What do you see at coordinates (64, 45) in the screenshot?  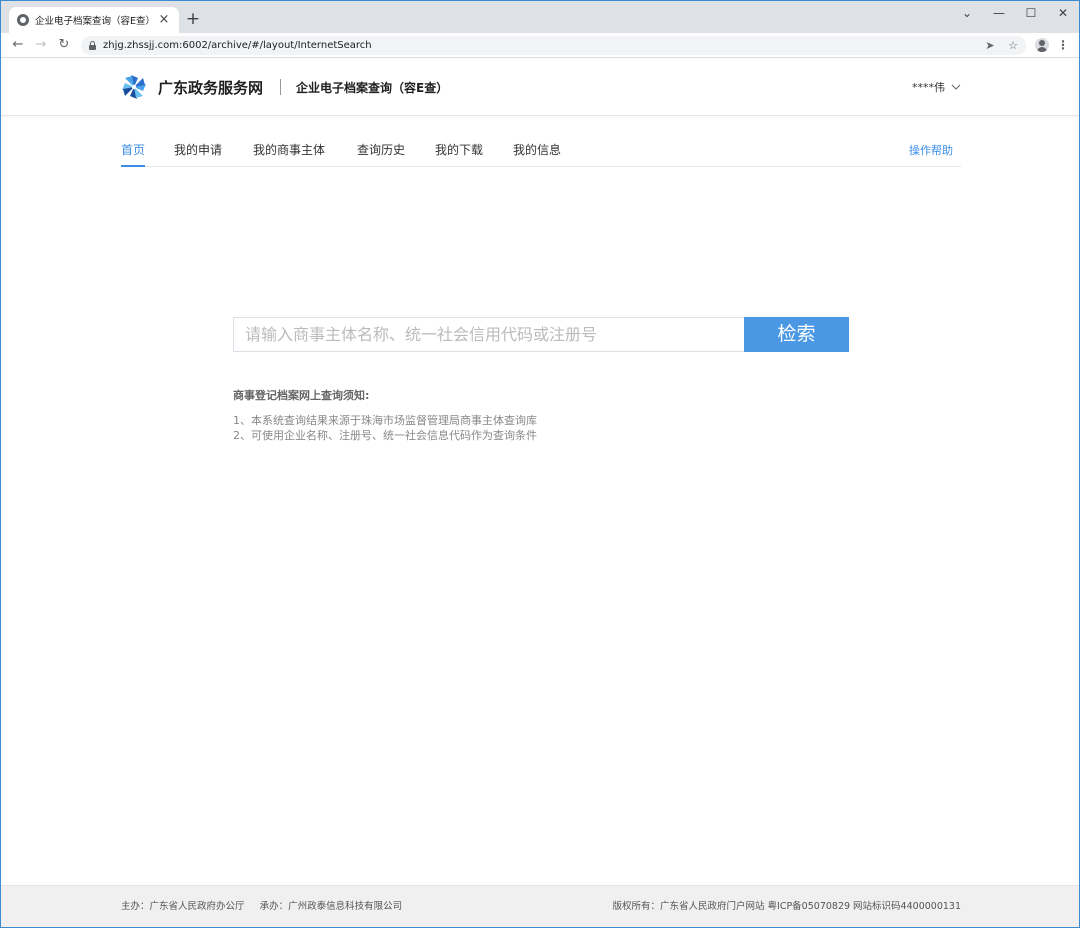 I see `reload-icon: ↻` at bounding box center [64, 45].